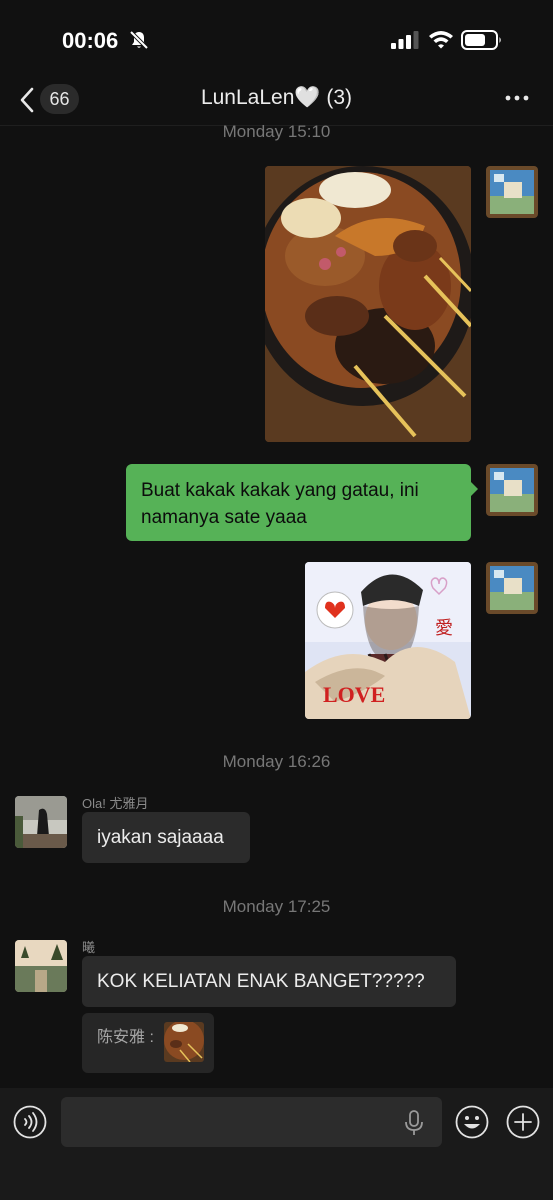 The height and width of the screenshot is (1200, 553). What do you see at coordinates (251, 1122) in the screenshot?
I see `message-input` at bounding box center [251, 1122].